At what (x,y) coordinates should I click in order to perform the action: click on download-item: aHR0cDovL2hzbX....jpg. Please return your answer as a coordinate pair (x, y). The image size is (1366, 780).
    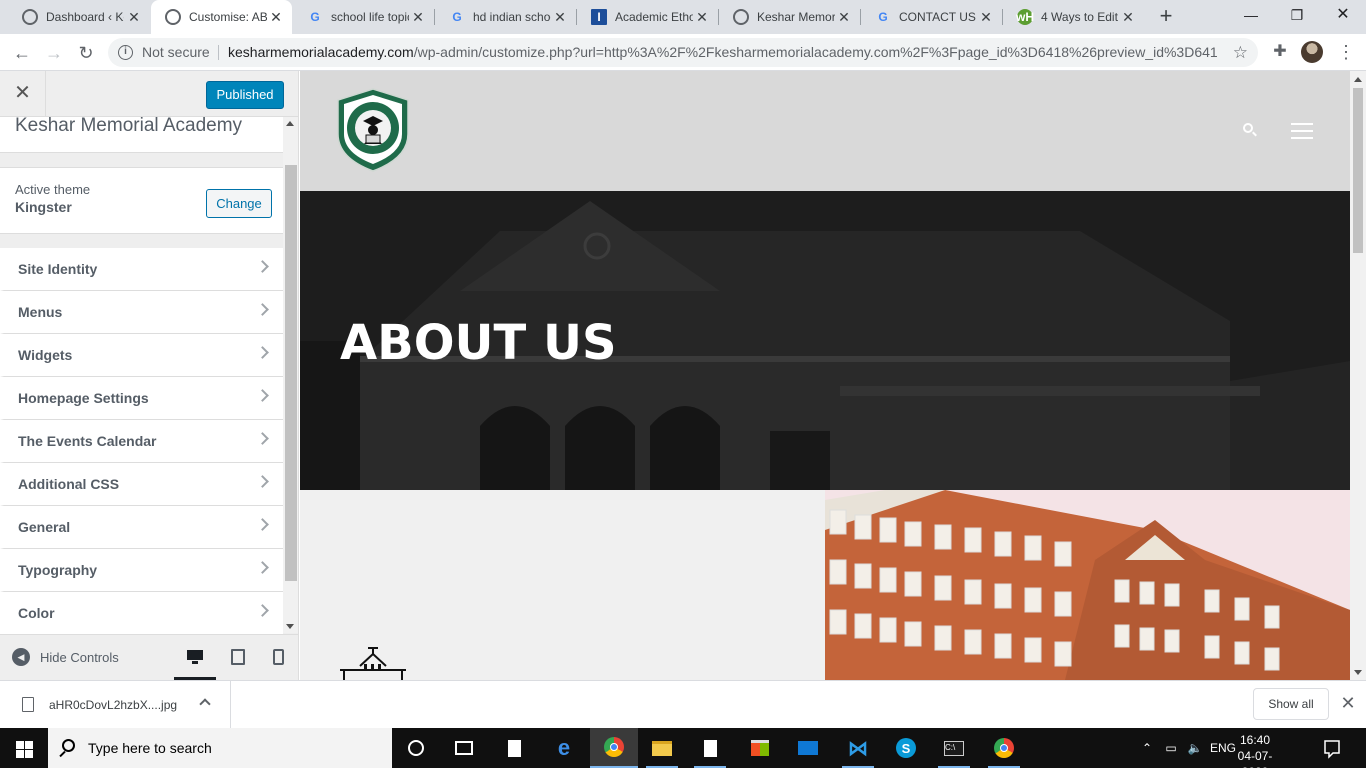
    Looking at the image, I should click on (115, 705).